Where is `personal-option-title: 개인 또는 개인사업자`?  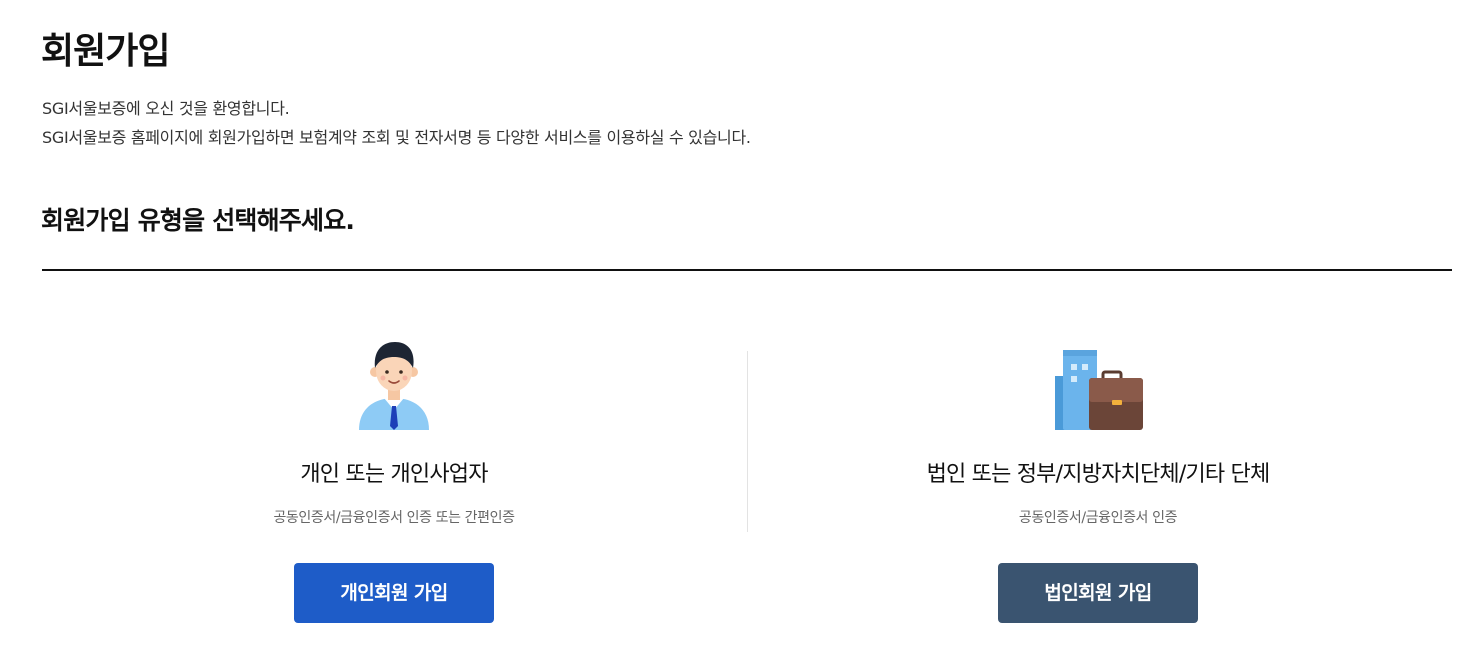 personal-option-title: 개인 또는 개인사업자 is located at coordinates (394, 474).